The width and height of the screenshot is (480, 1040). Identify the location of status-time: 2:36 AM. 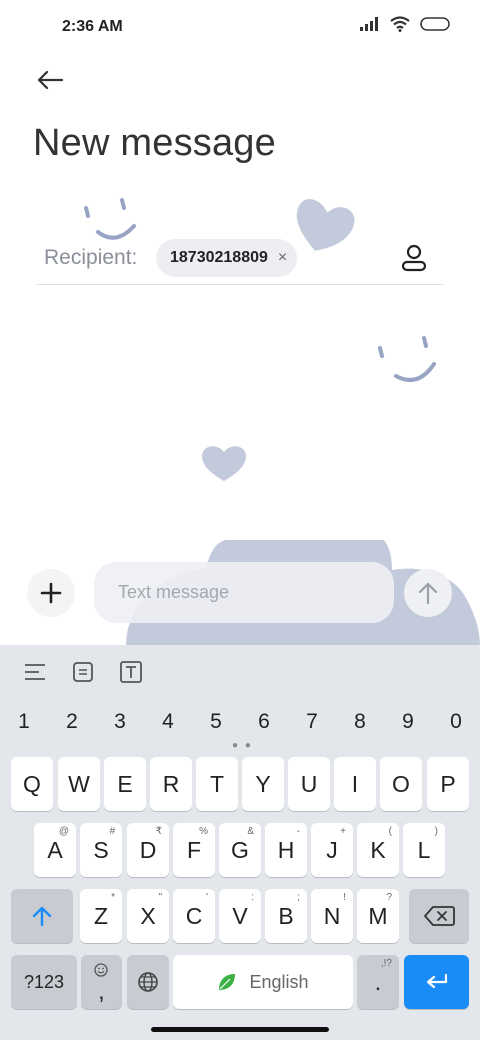
(92, 26).